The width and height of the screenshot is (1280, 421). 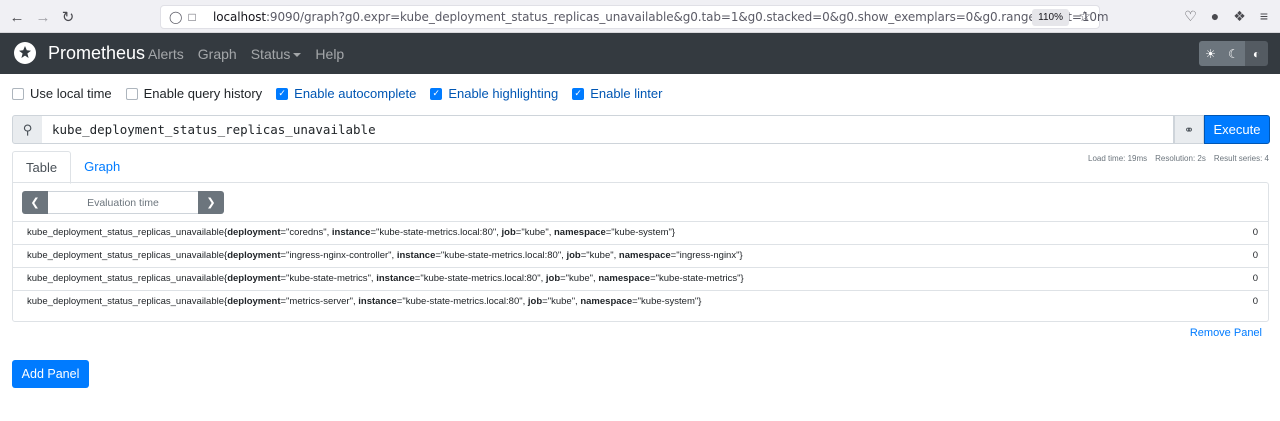 What do you see at coordinates (27, 129) in the screenshot?
I see `search-icon: ⚲` at bounding box center [27, 129].